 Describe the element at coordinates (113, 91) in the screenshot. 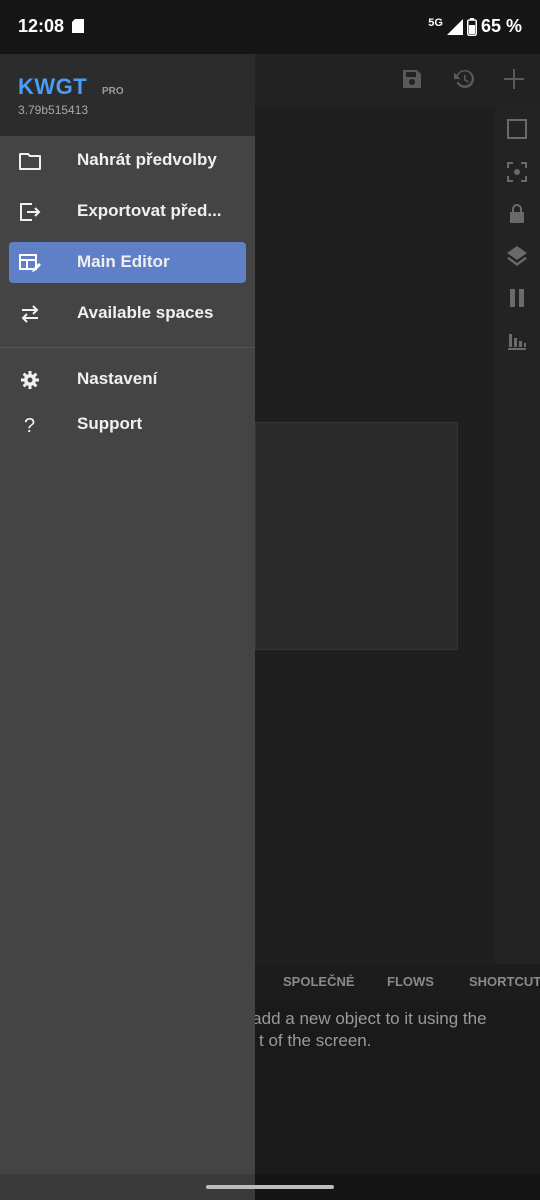

I see `pro-badge: PRO` at that location.